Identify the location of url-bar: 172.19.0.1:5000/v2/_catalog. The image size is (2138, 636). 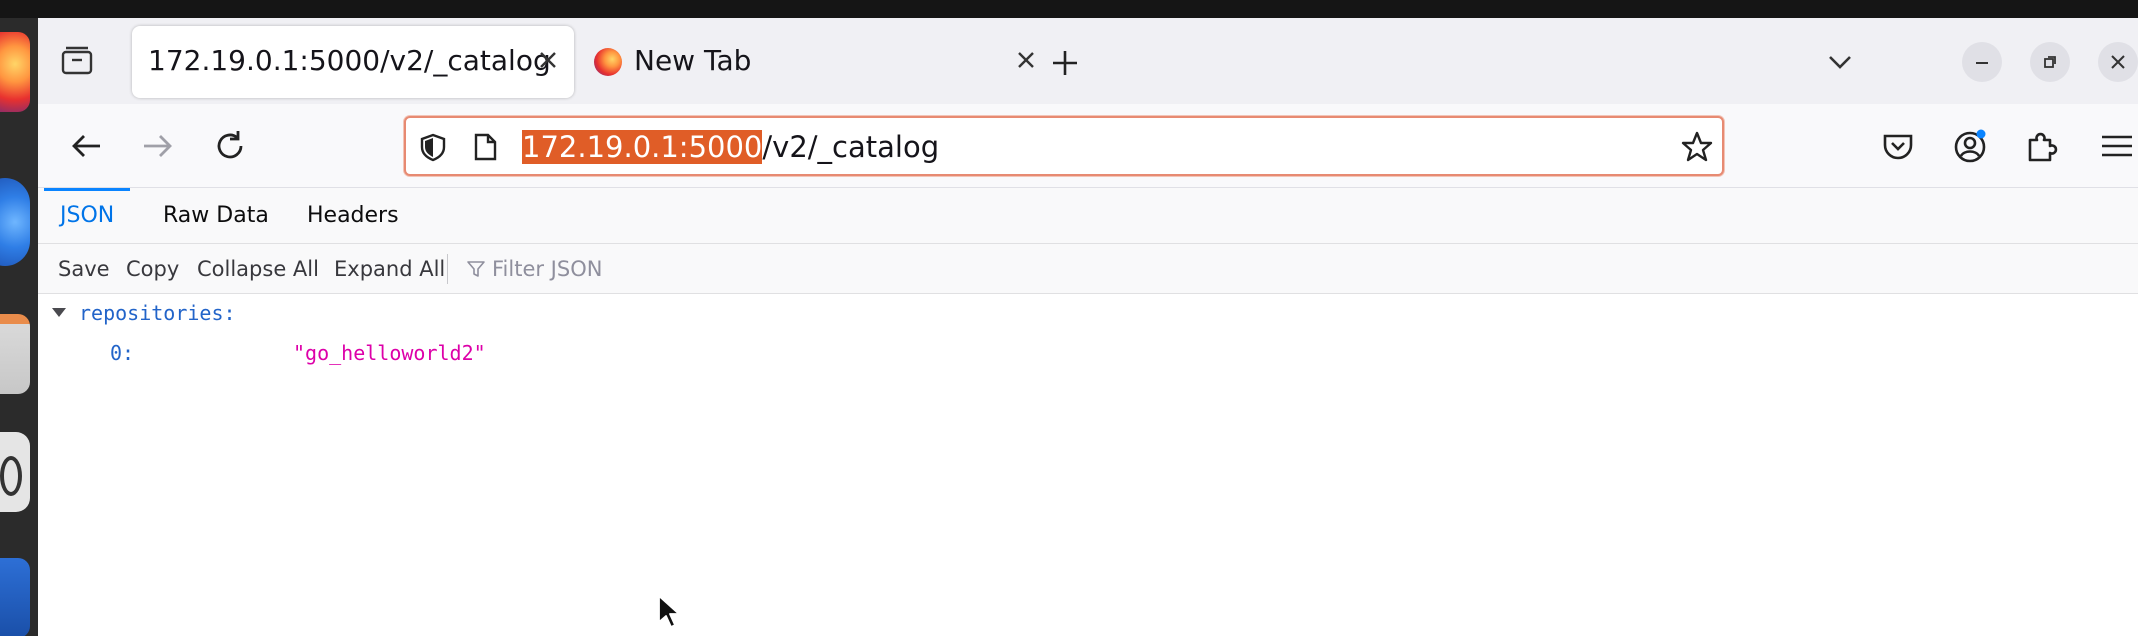
(1064, 146).